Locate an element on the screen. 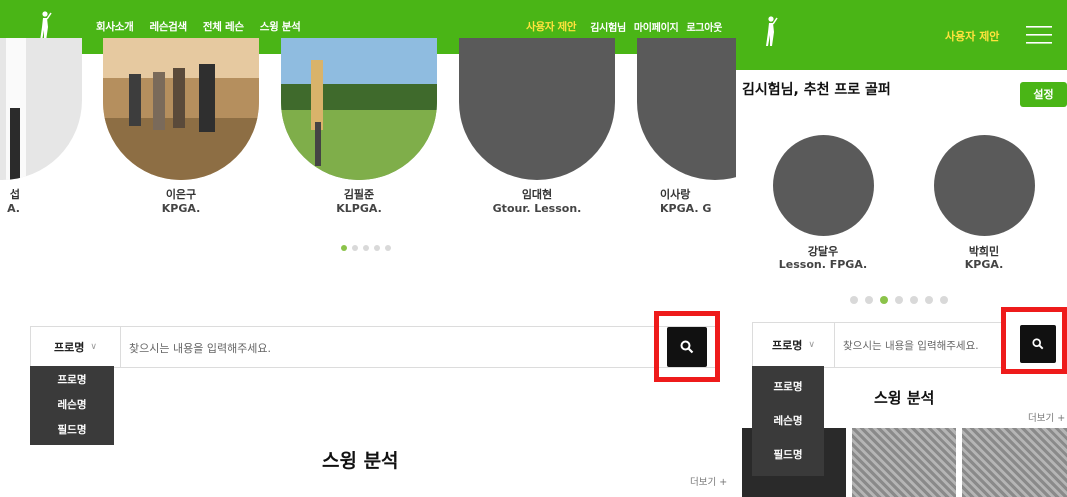 Image resolution: width=1067 pixels, height=497 pixels. pro-affiliation: KLPGA. is located at coordinates (359, 208).